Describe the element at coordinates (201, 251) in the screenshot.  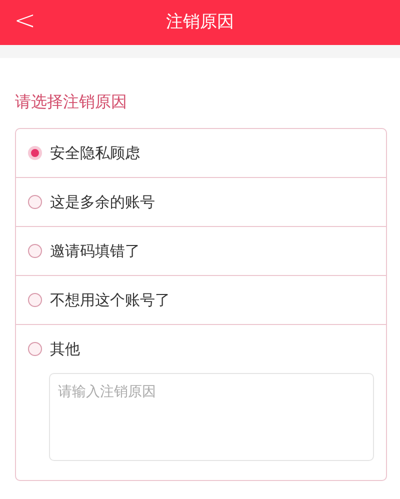
I see `reason-option: 邀请码填错了` at that location.